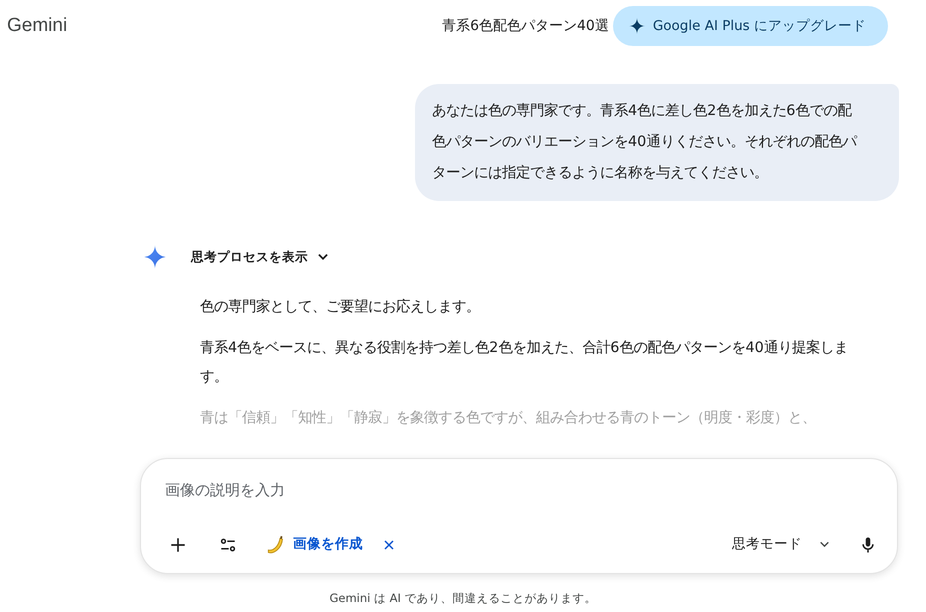 This screenshot has height=612, width=926. I want to click on response-paragraph: 色の専門家として、ご要望にお応えします。, so click(340, 307).